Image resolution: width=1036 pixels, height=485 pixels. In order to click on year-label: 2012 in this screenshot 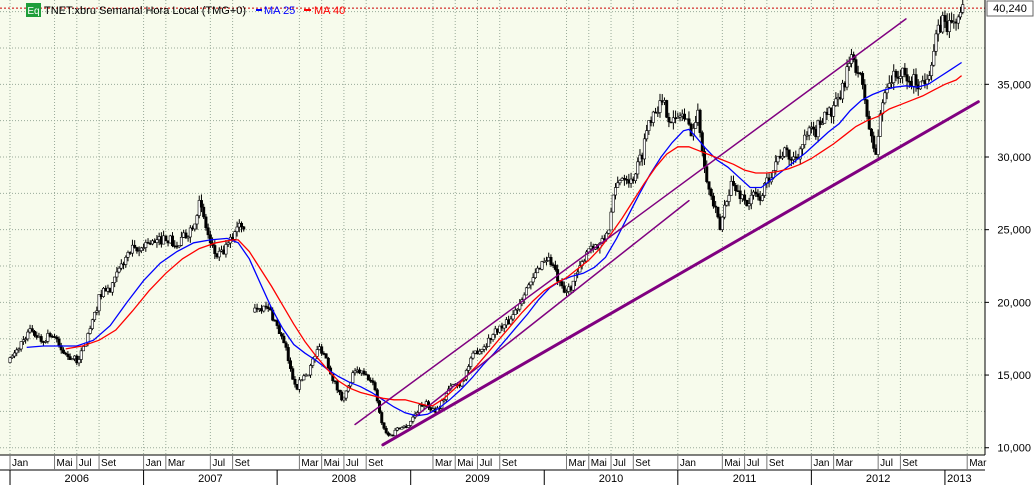, I will do `click(878, 479)`.